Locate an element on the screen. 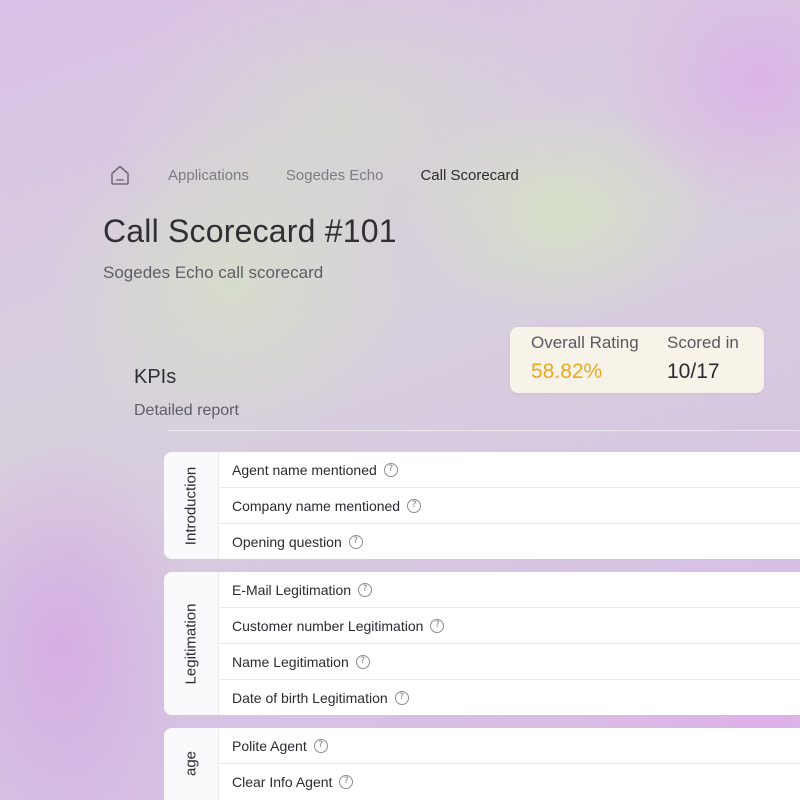 This screenshot has height=800, width=800. group-label: Introduction is located at coordinates (191, 505).